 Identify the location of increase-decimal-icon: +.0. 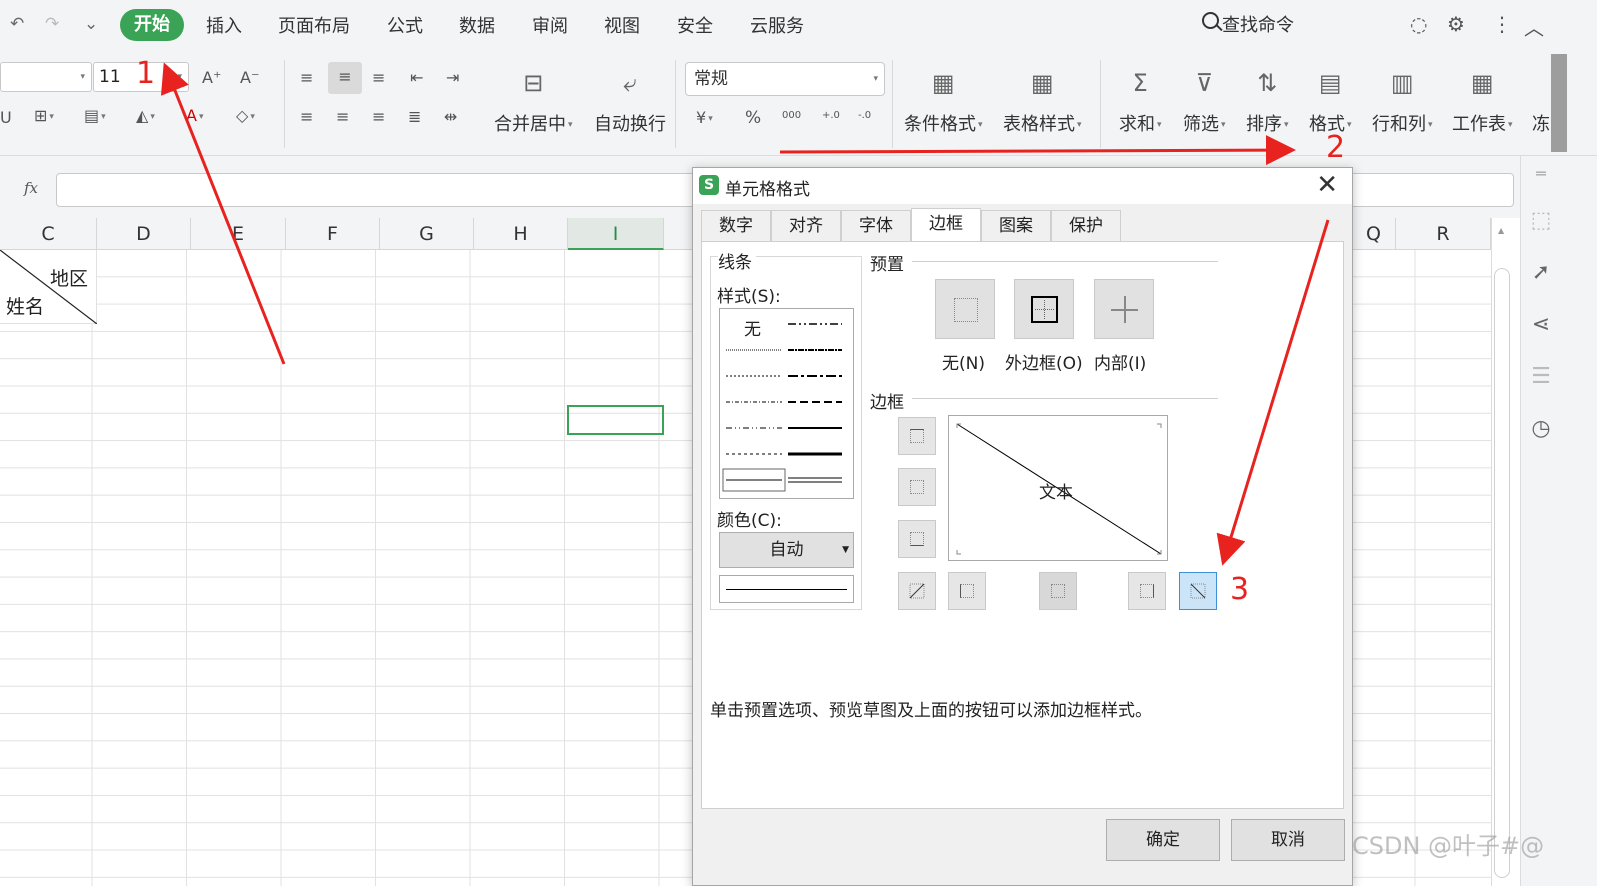
(831, 115).